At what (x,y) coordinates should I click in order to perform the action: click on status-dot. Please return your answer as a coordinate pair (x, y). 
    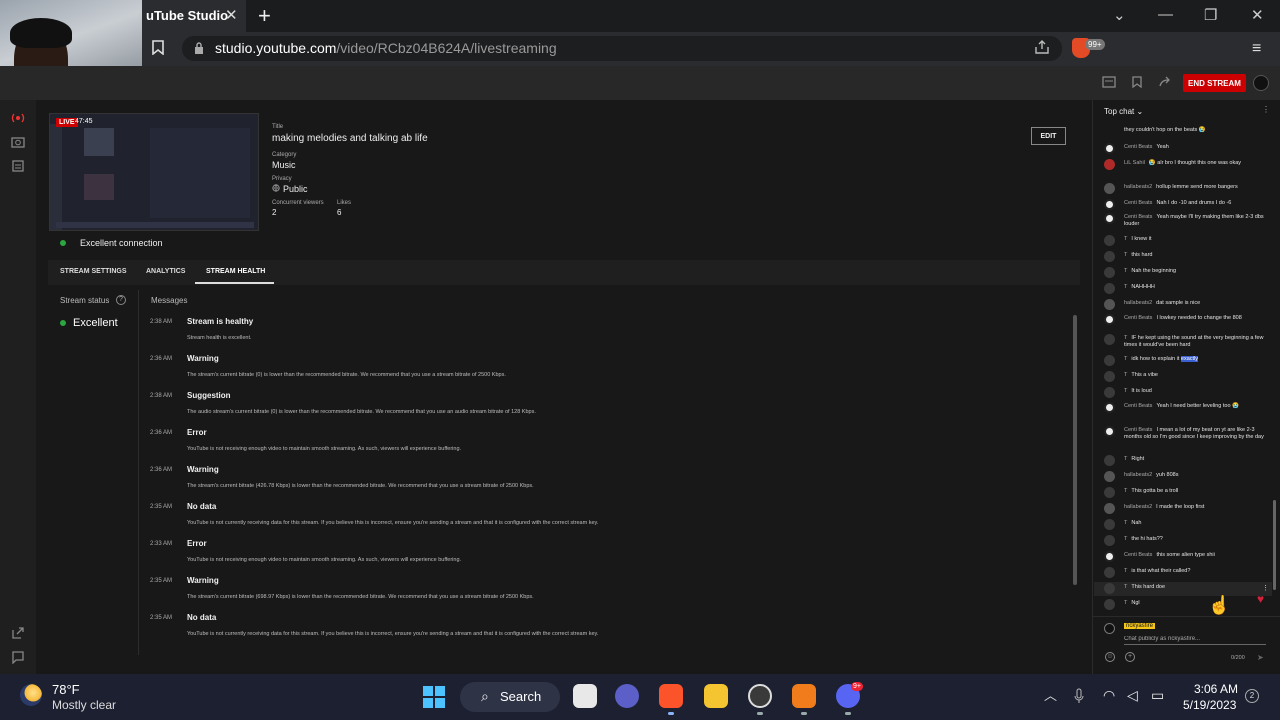
    Looking at the image, I should click on (63, 323).